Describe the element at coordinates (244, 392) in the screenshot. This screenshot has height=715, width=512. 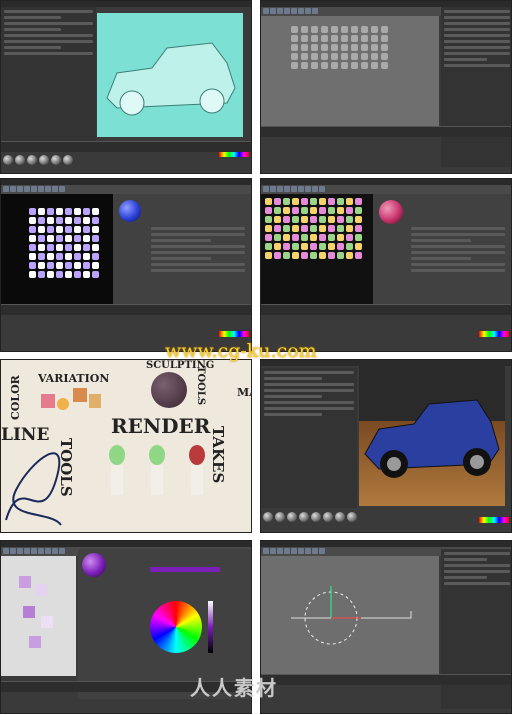
I see `partial-label: MA` at that location.